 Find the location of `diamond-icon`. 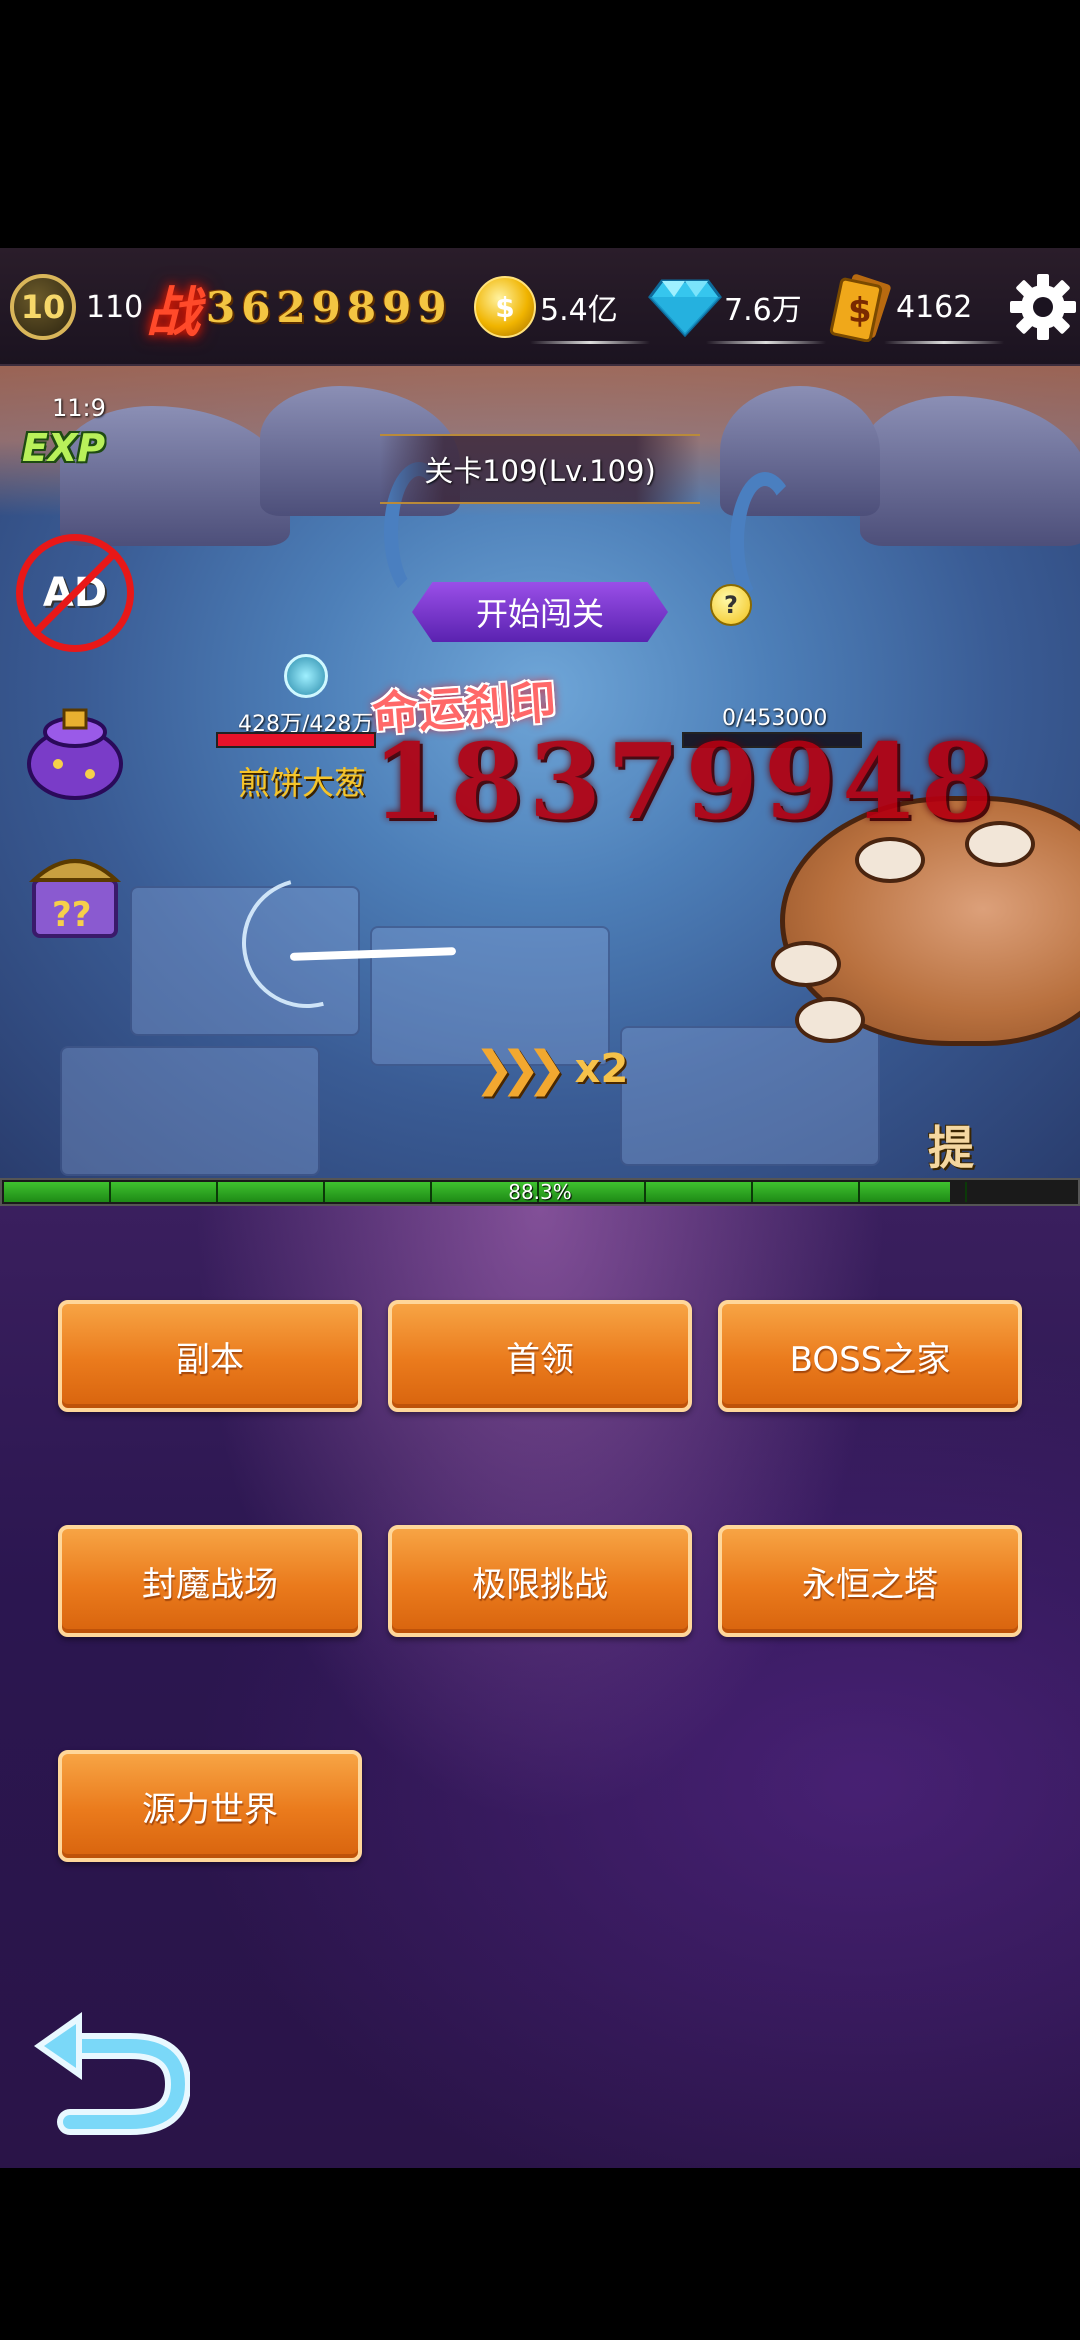

diamond-icon is located at coordinates (685, 308).